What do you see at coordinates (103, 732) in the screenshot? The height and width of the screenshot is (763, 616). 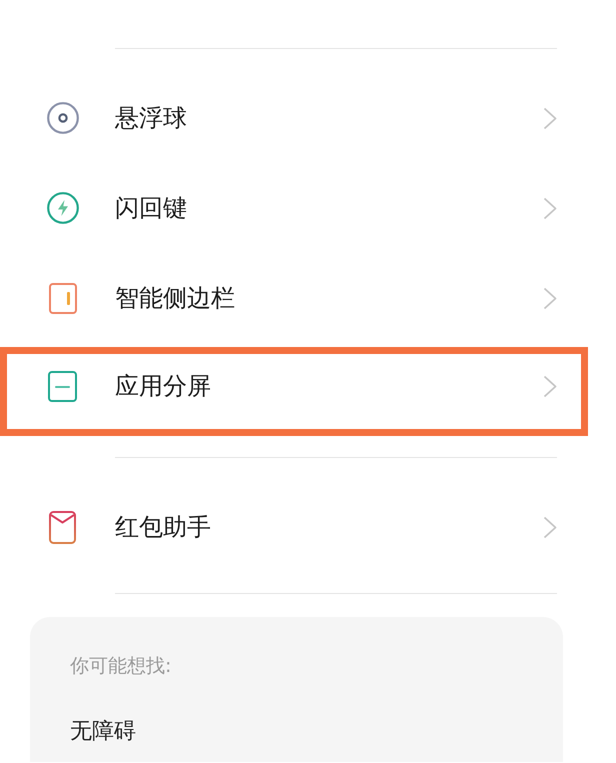 I see `suggestion-link: 无障碍` at bounding box center [103, 732].